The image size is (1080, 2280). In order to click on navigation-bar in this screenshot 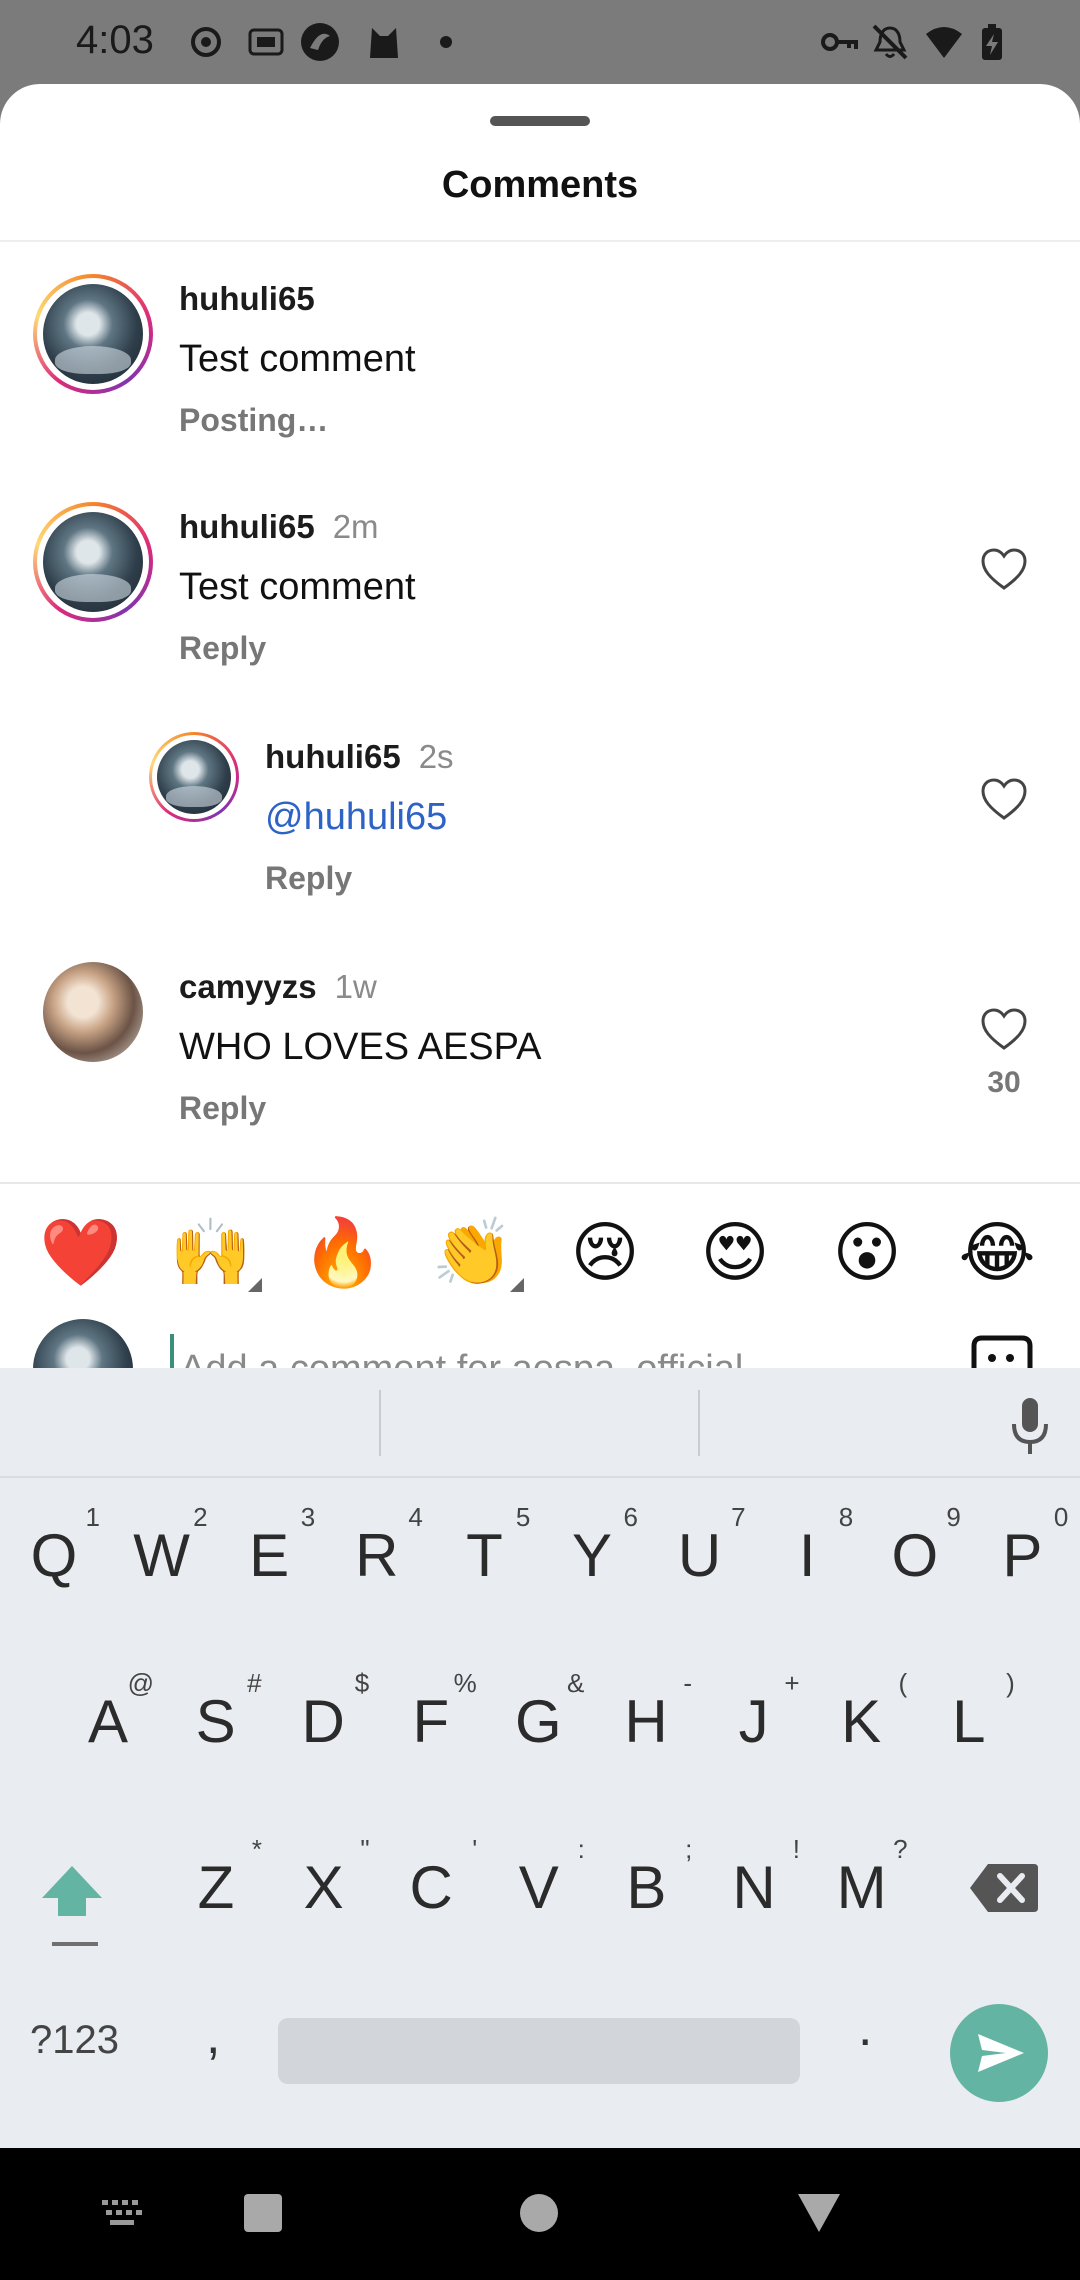, I will do `click(540, 2214)`.